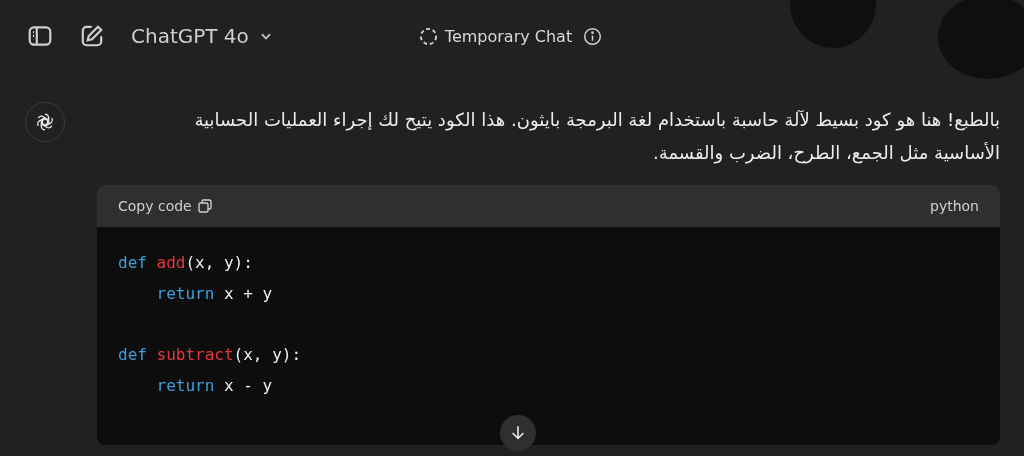  What do you see at coordinates (214, 294) in the screenshot?
I see `code-line: return x + y` at bounding box center [214, 294].